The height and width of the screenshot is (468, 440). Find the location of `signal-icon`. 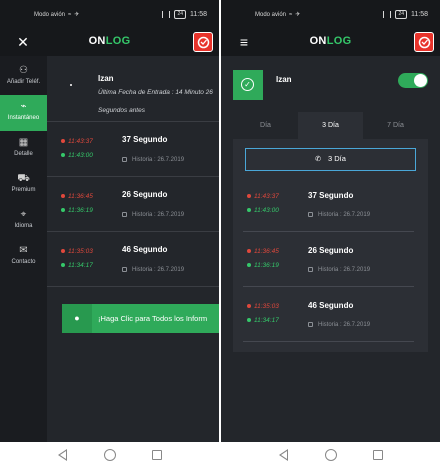

signal-icon is located at coordinates (166, 14).